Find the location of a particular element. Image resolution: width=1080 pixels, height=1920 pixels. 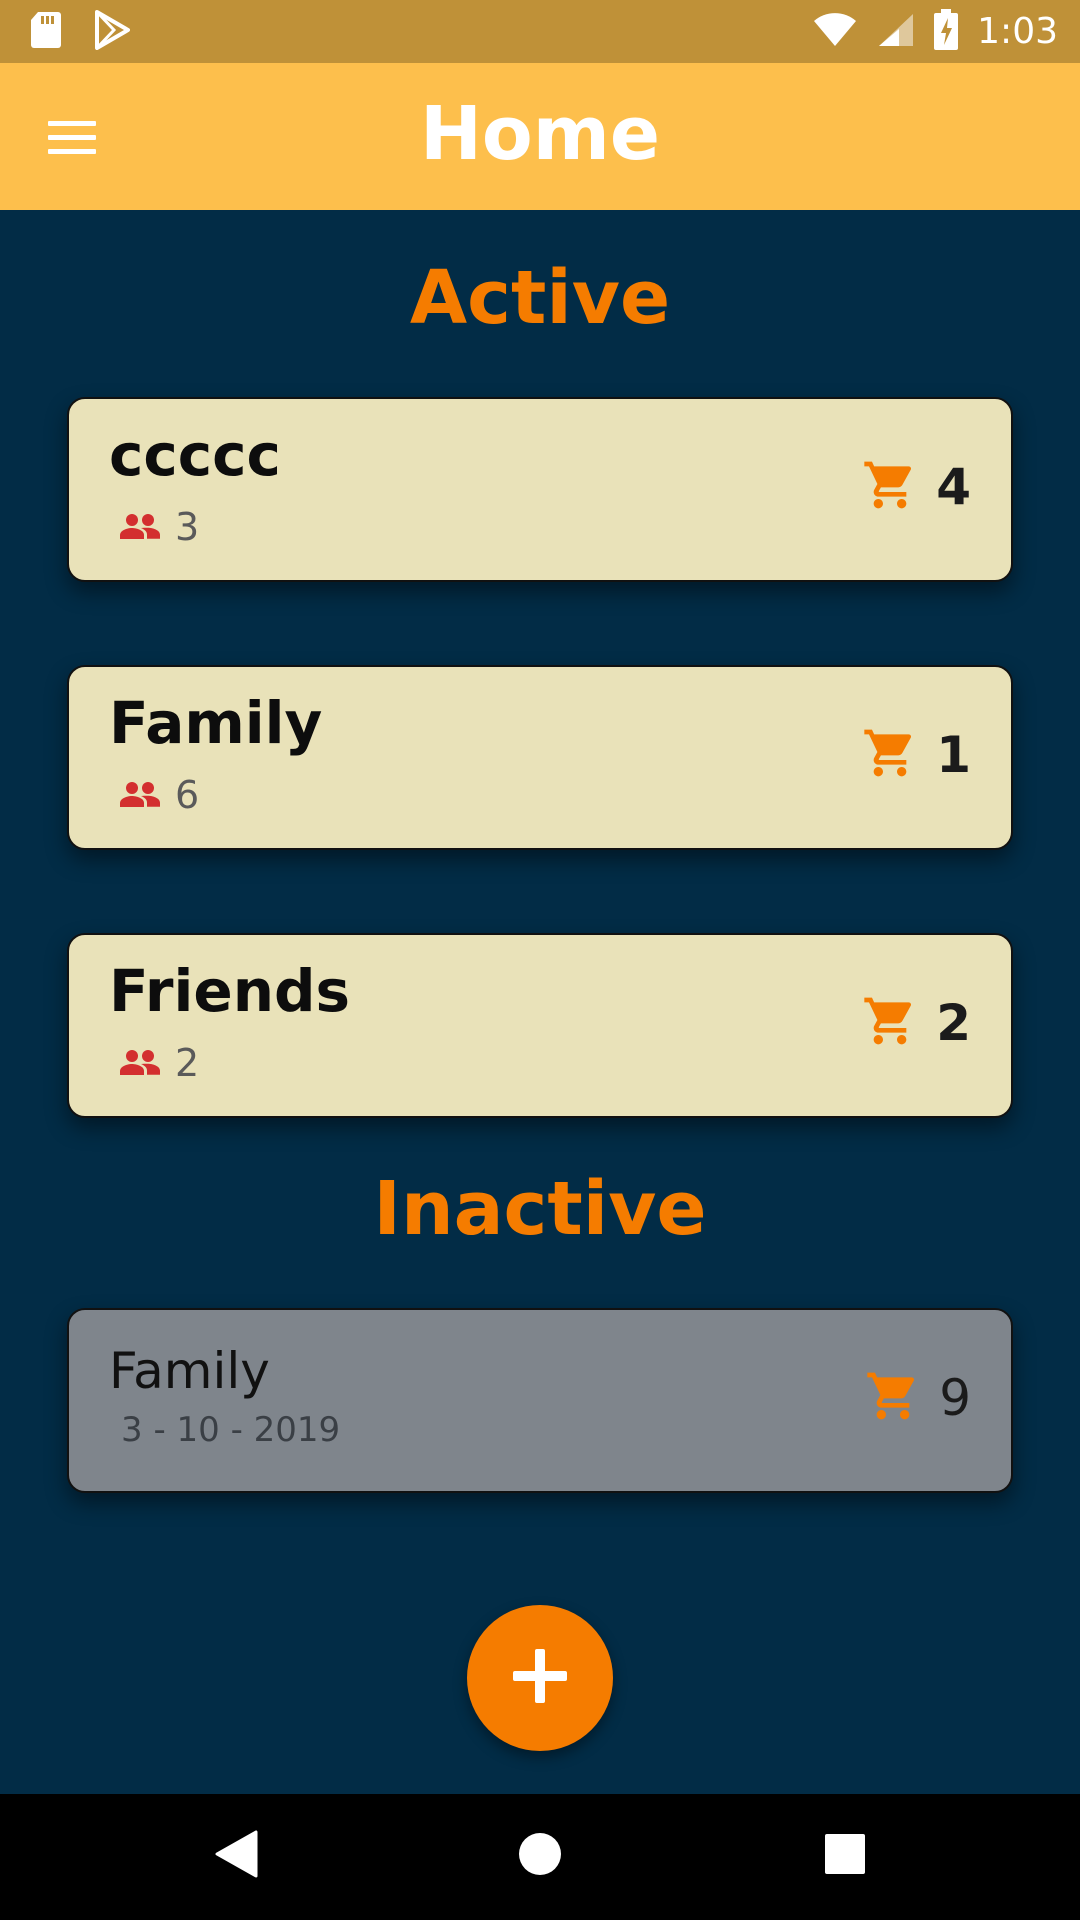

status-right-icons: 1:03 is located at coordinates (935, 31).